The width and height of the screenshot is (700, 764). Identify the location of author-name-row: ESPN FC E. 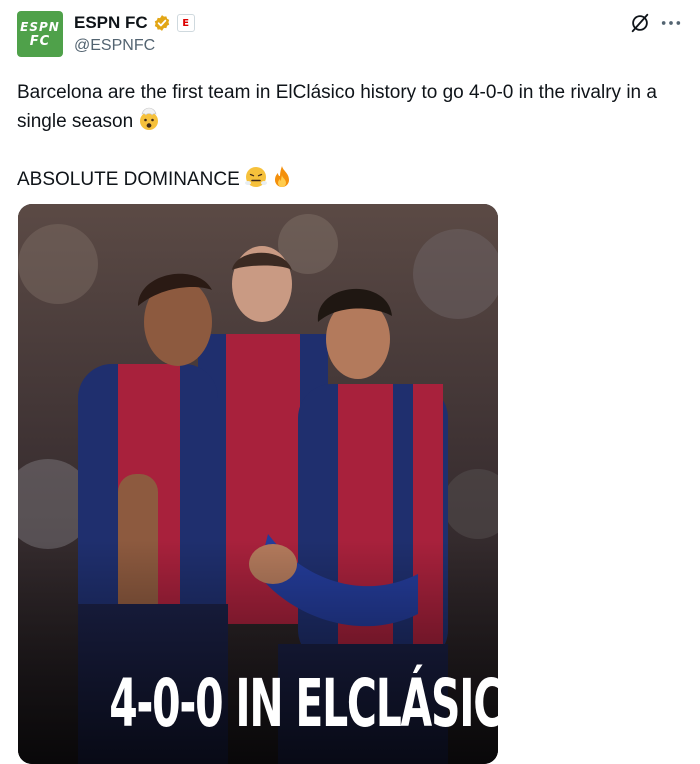
(134, 23).